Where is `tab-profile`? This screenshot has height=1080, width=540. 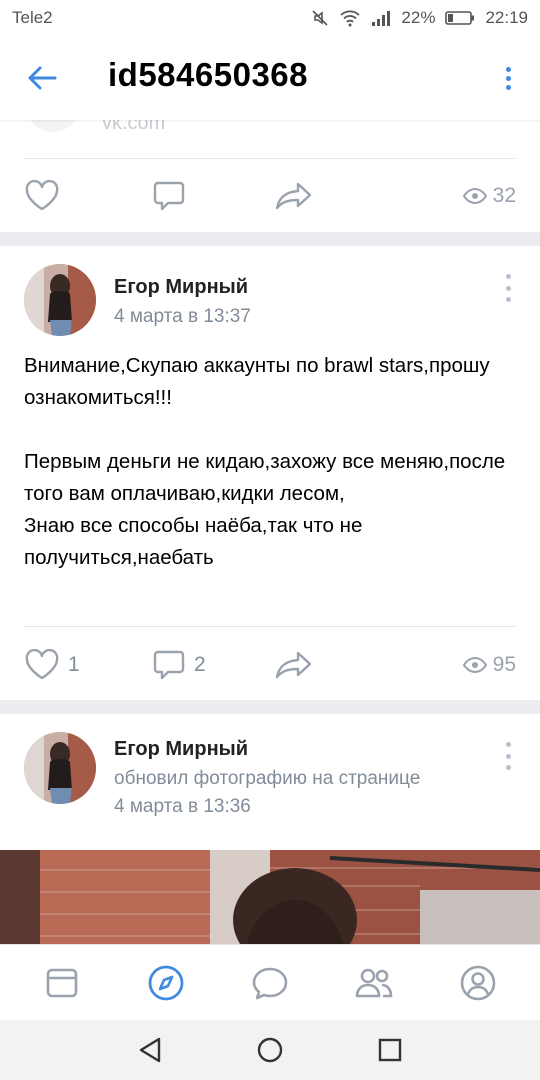 tab-profile is located at coordinates (478, 983).